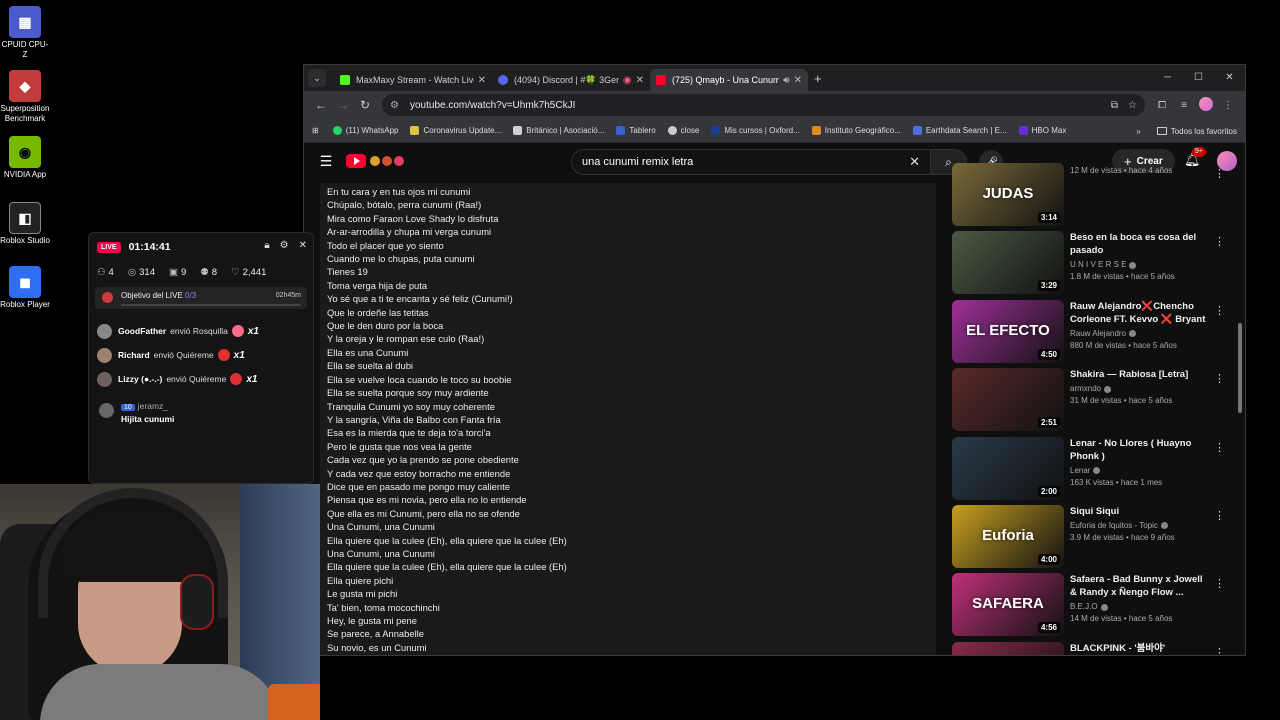  I want to click on desktop-icon-roblox-studio: ◧ Roblox Studio, so click(25, 224).